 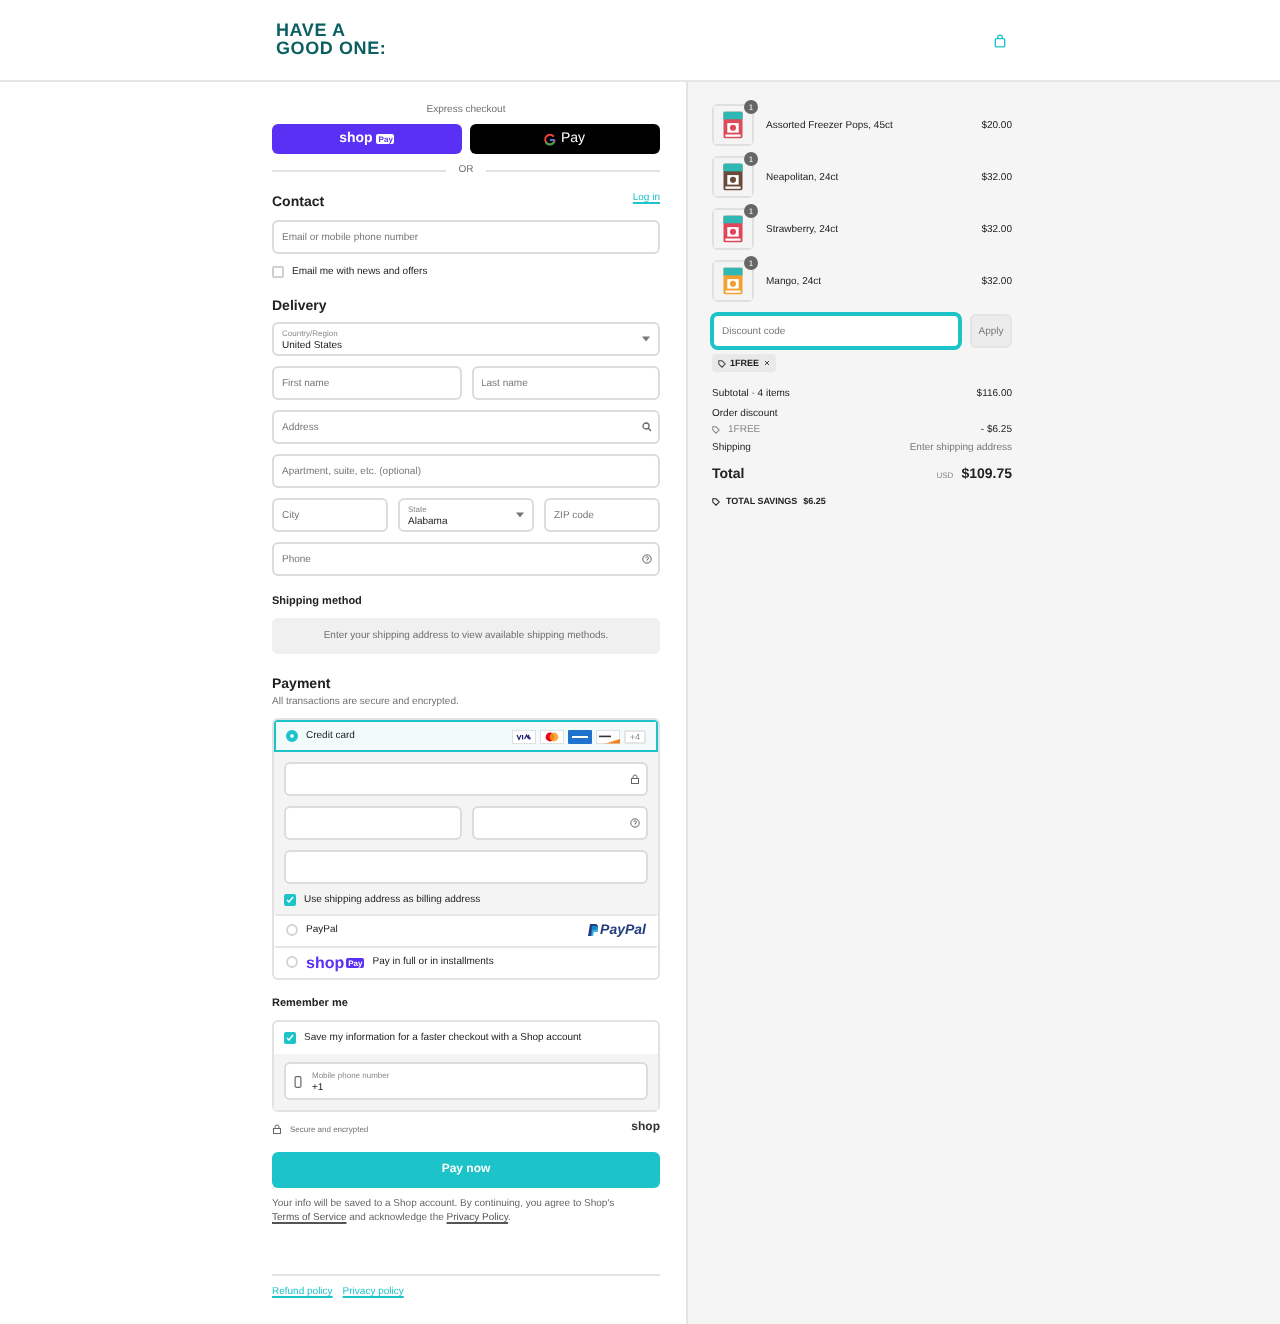 I want to click on mastercard-logo, so click(x=551, y=736).